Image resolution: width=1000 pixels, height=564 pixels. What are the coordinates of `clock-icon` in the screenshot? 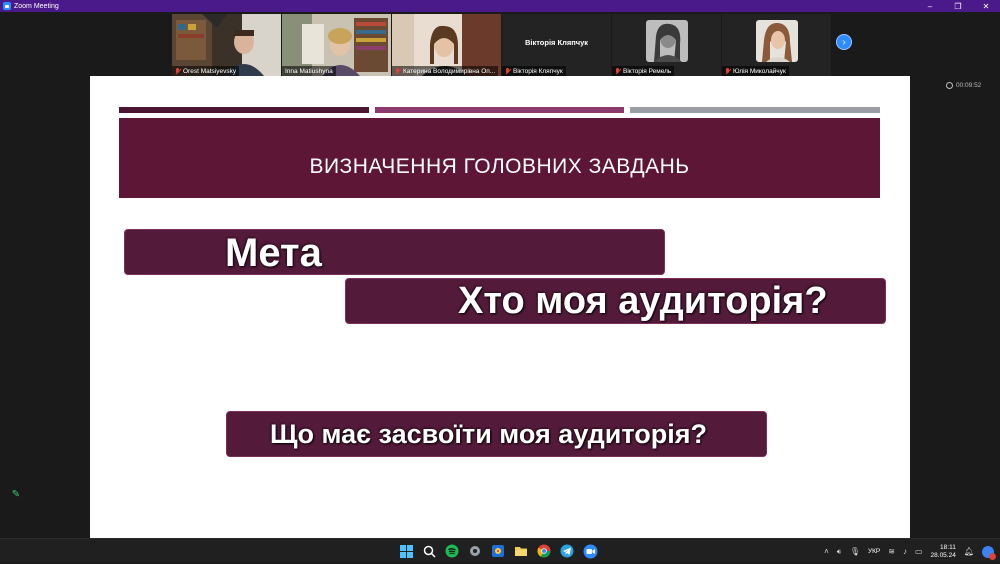 It's located at (949, 85).